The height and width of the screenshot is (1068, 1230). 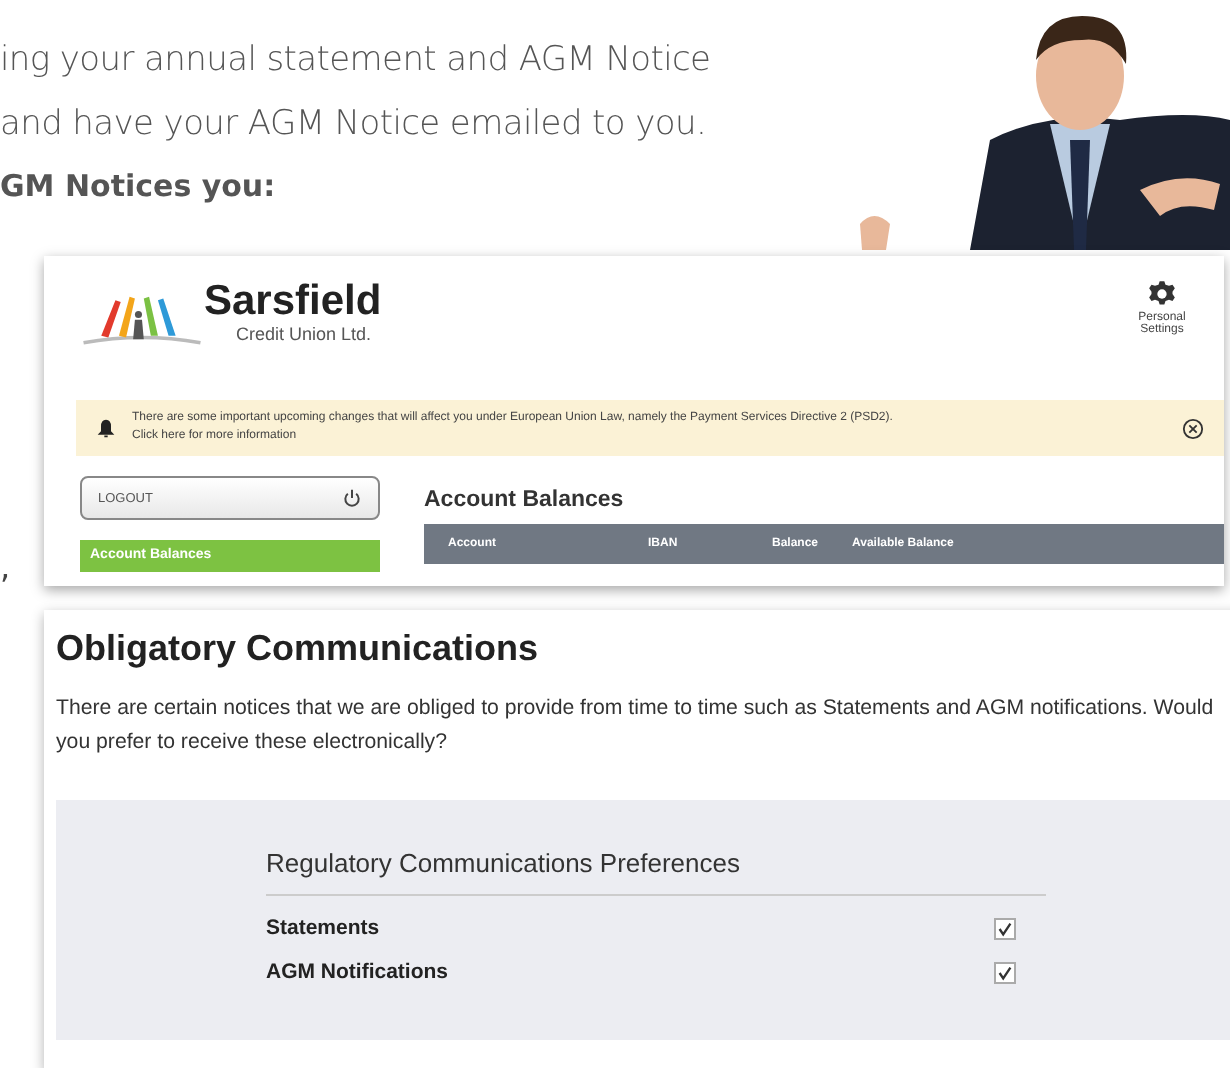 I want to click on close-icon, so click(x=1193, y=428).